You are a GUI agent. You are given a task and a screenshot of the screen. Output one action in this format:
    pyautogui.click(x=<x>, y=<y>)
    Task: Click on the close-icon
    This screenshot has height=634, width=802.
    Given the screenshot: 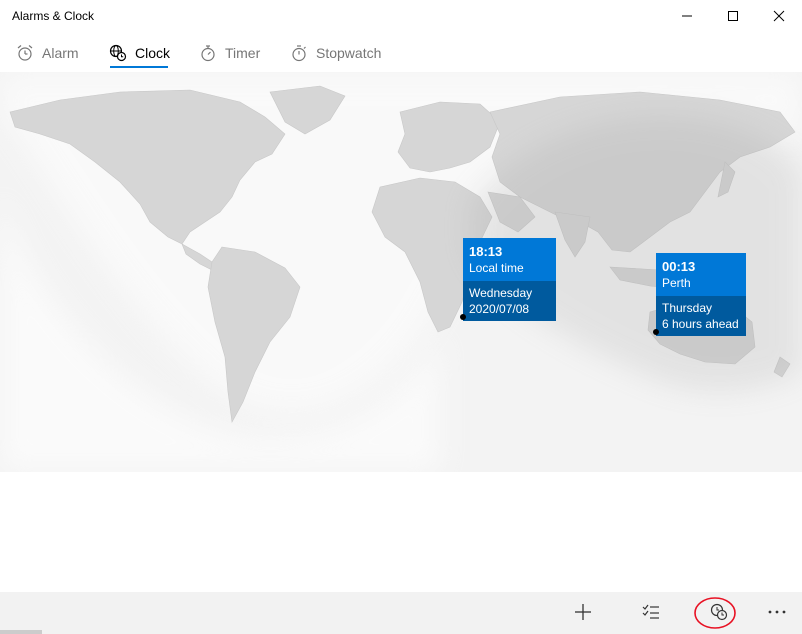 What is the action you would take?
    pyautogui.click(x=779, y=16)
    